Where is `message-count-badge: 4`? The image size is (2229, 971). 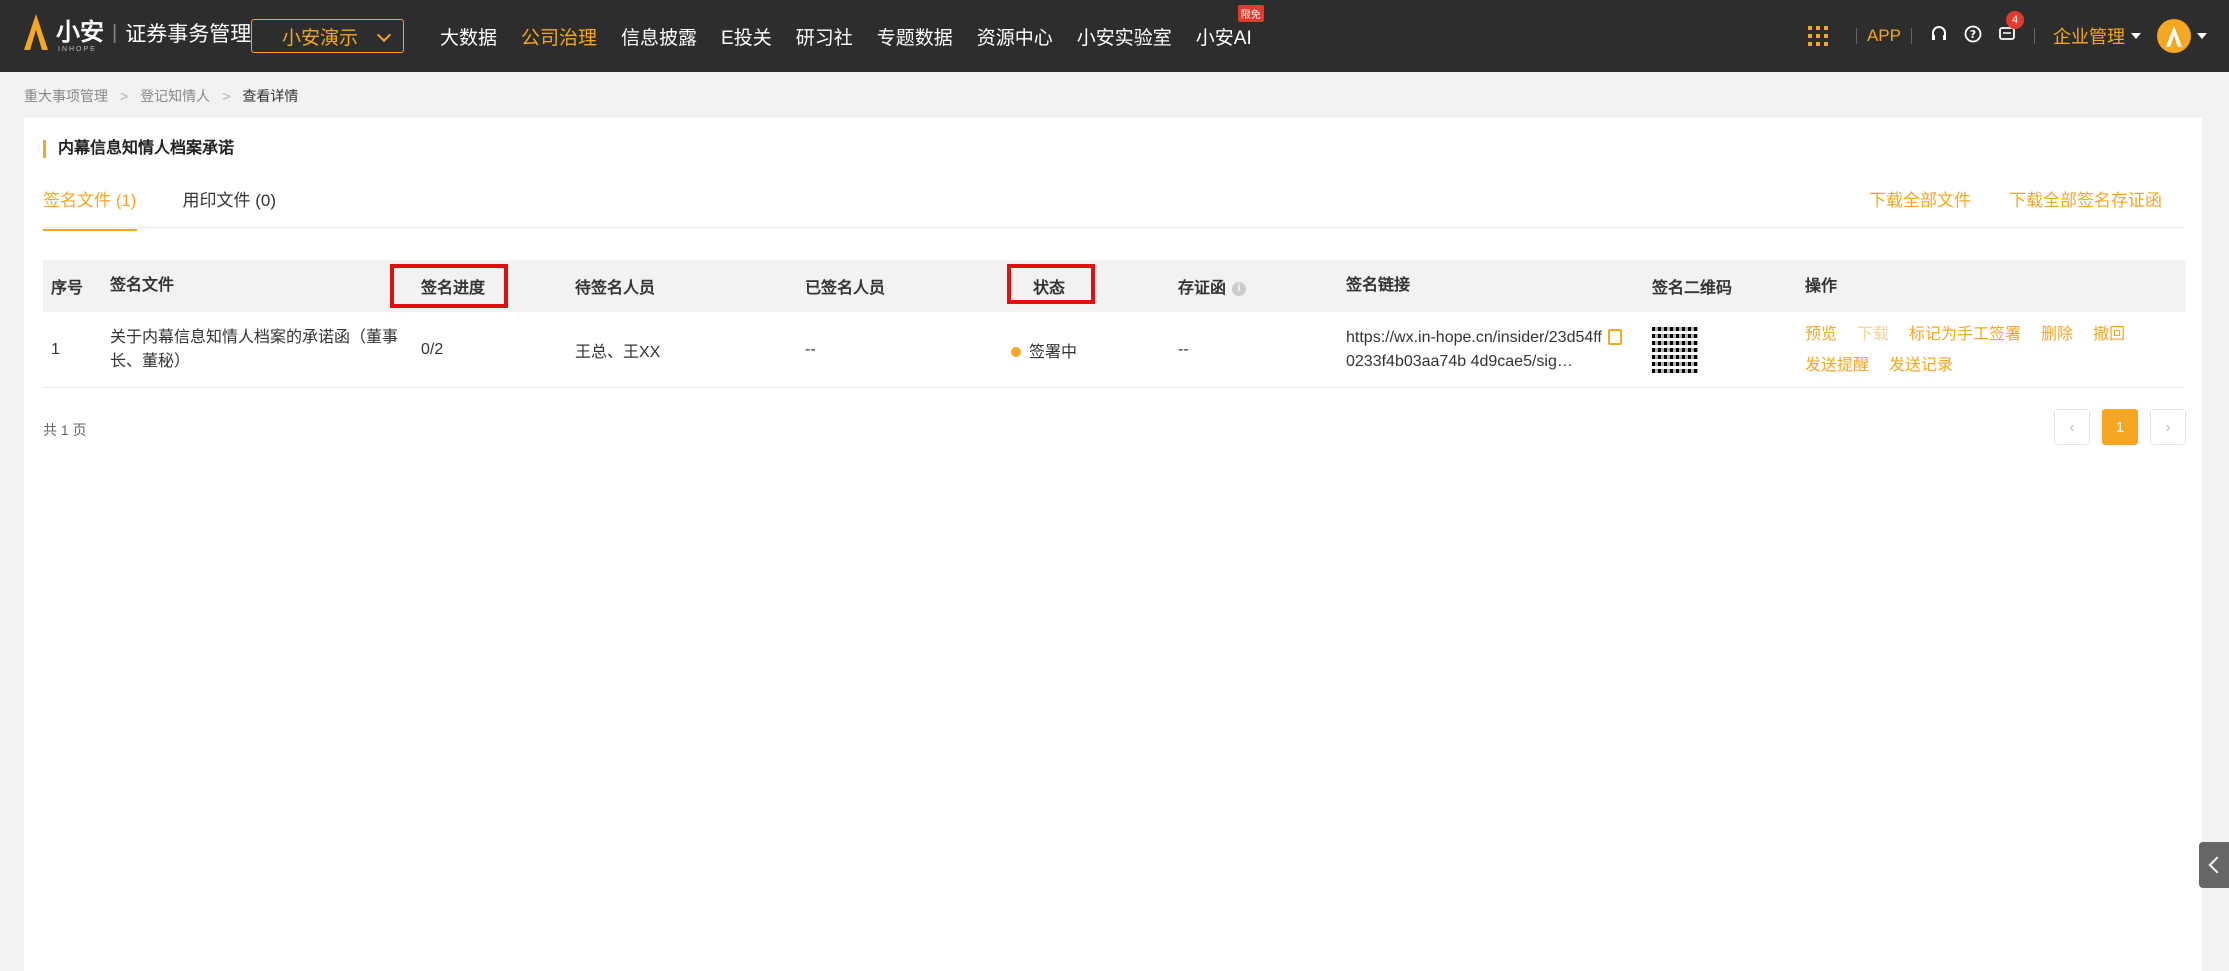
message-count-badge: 4 is located at coordinates (2015, 19).